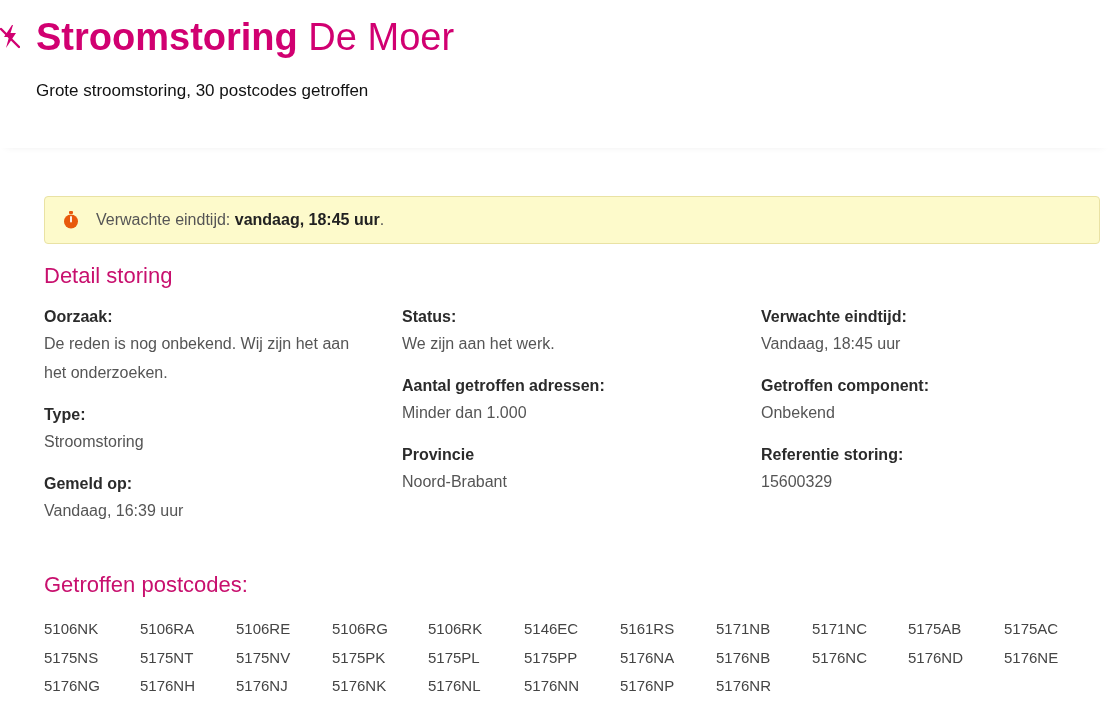  I want to click on detail-label: Type:, so click(65, 415).